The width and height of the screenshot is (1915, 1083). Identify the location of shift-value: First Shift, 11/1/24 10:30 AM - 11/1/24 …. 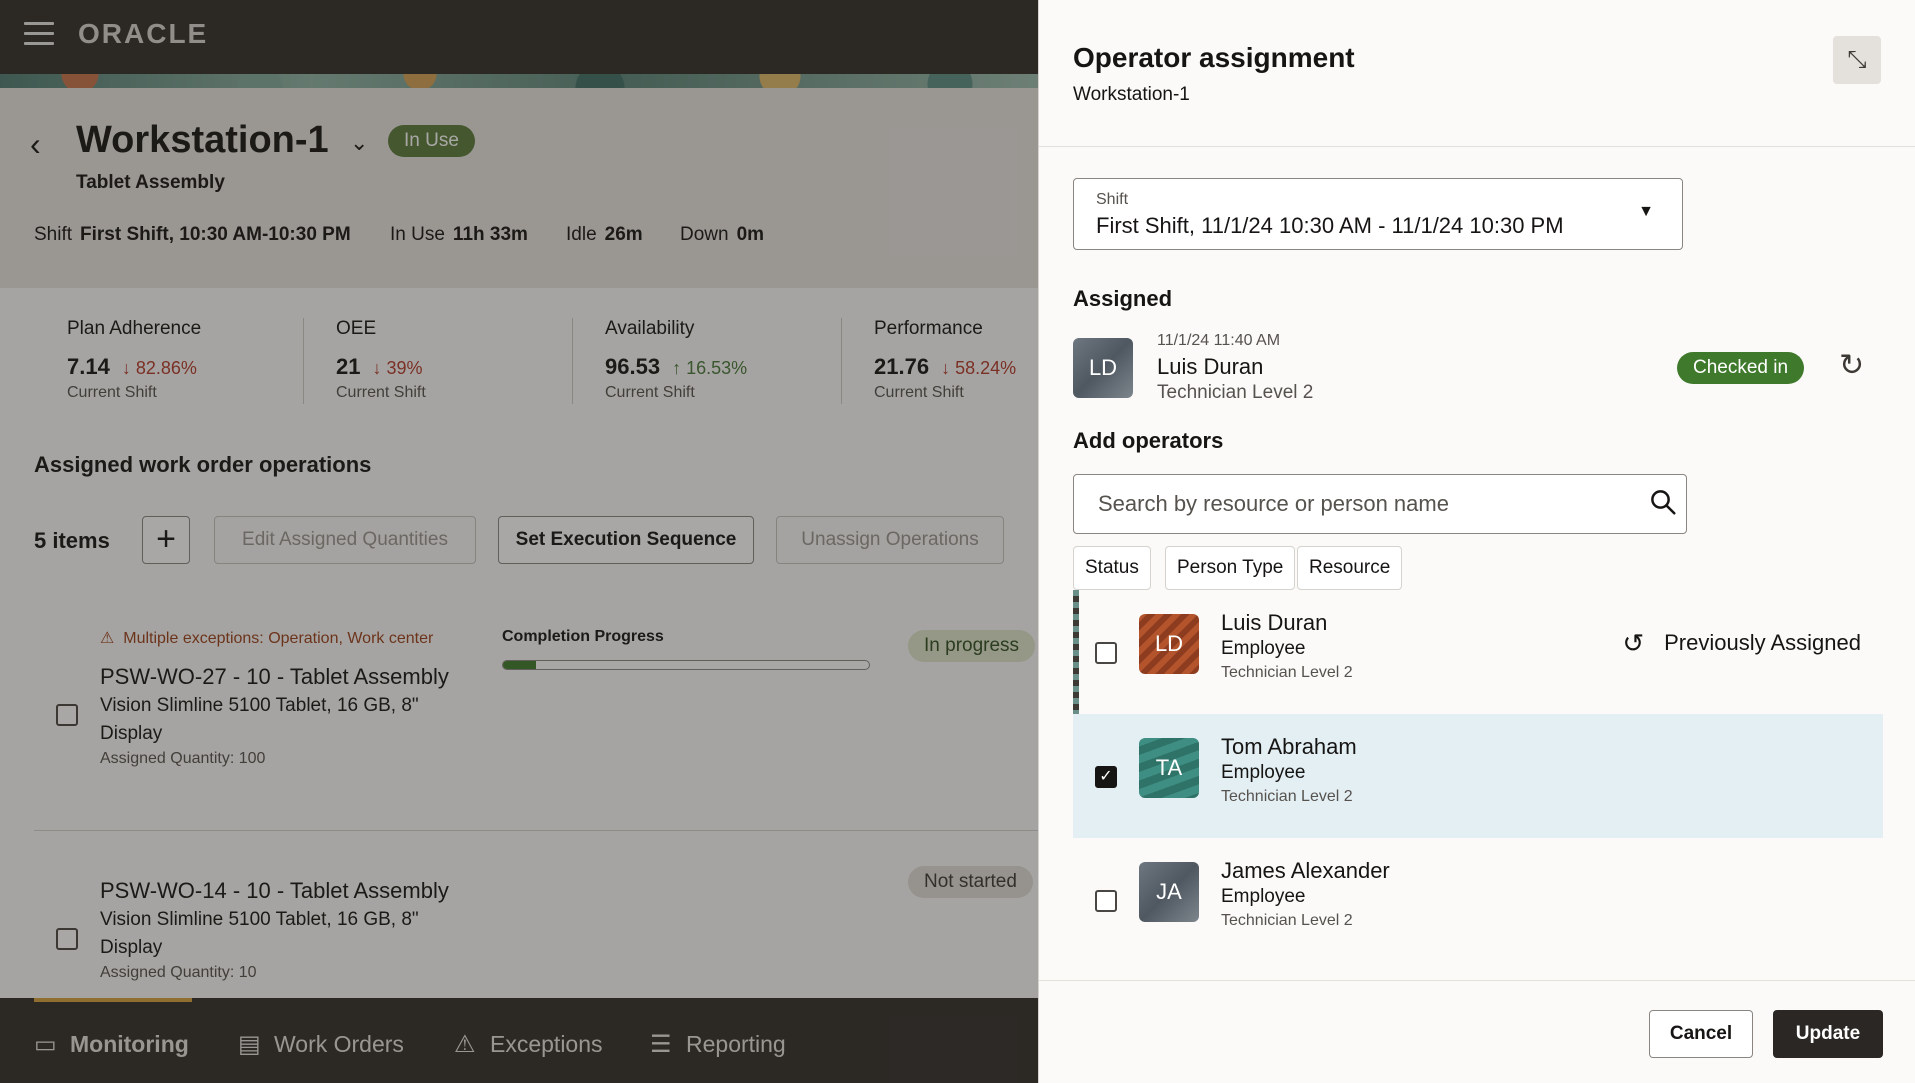
(1330, 225).